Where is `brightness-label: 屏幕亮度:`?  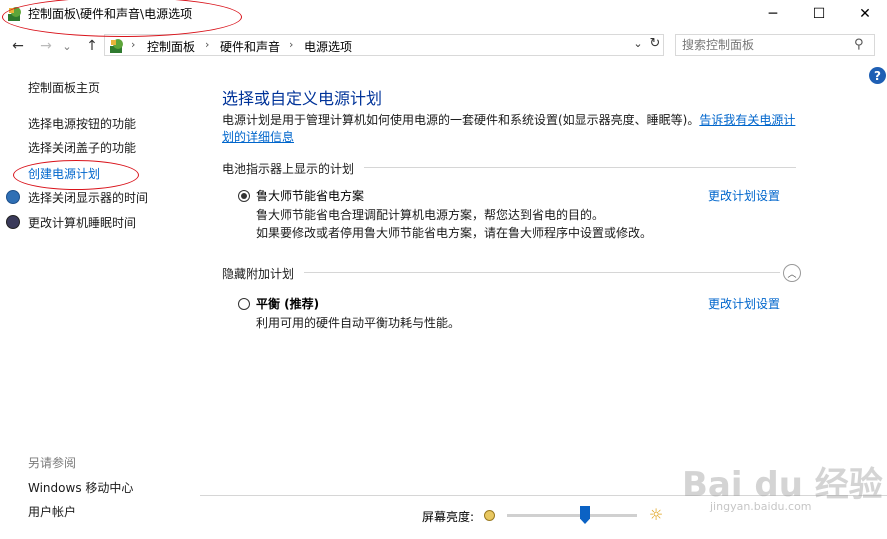
brightness-label: 屏幕亮度: is located at coordinates (448, 517).